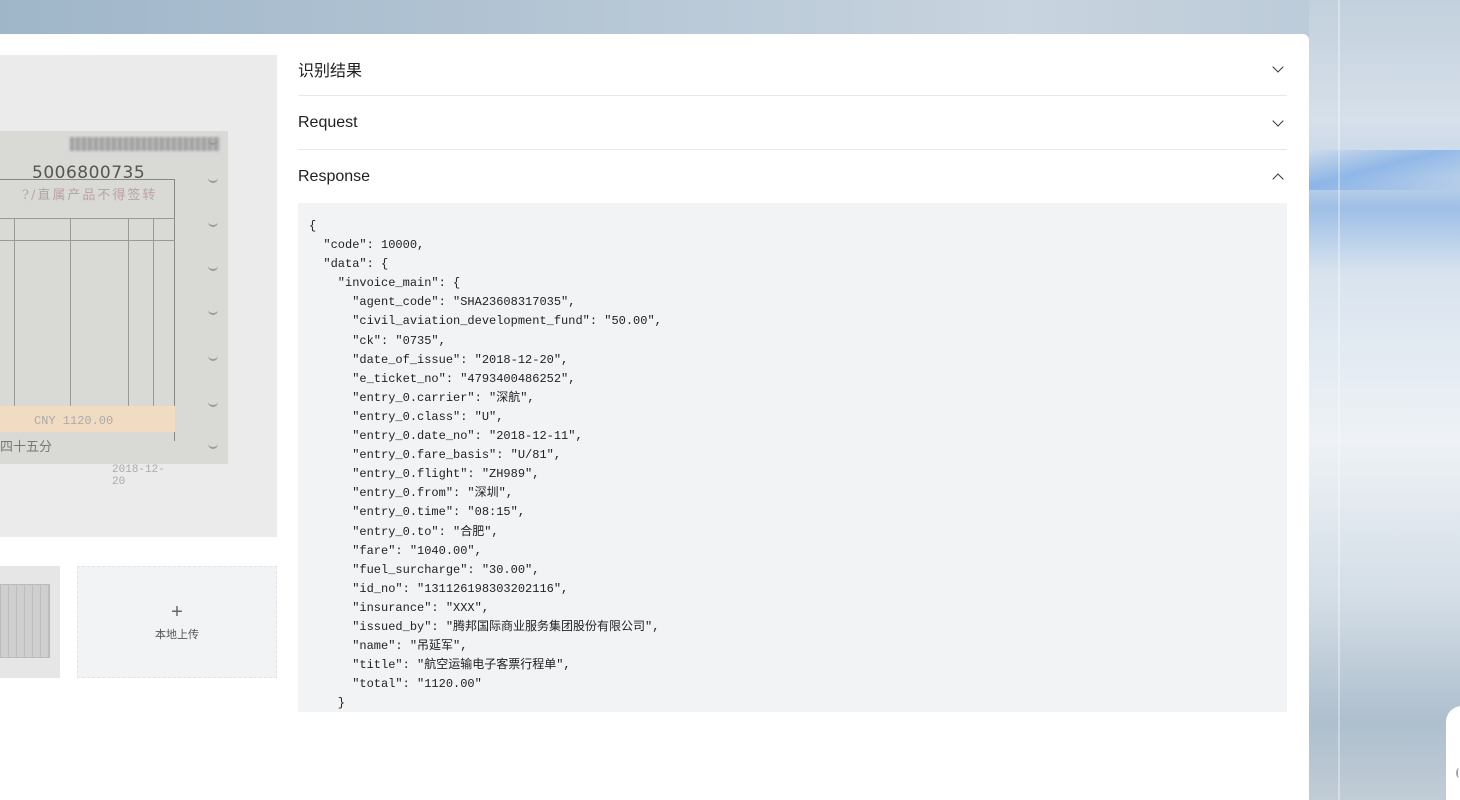 This screenshot has width=1460, height=800. I want to click on ticket-stamp: ?/直属产品不得签转, so click(90, 195).